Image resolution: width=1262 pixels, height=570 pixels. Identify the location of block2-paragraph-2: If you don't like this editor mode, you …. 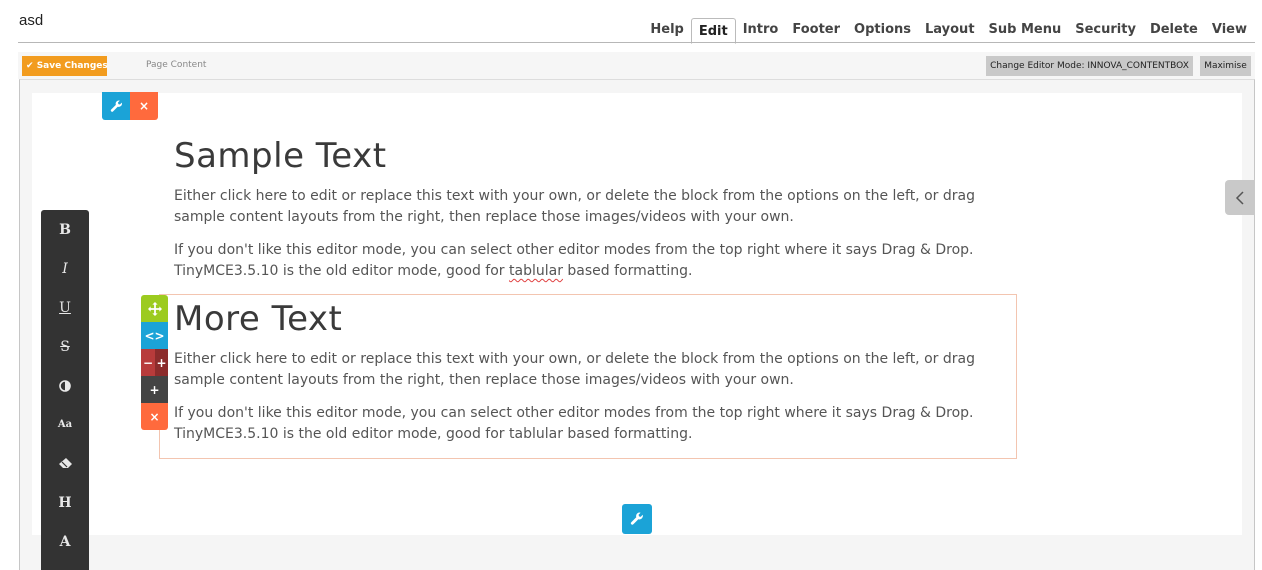
(584, 424).